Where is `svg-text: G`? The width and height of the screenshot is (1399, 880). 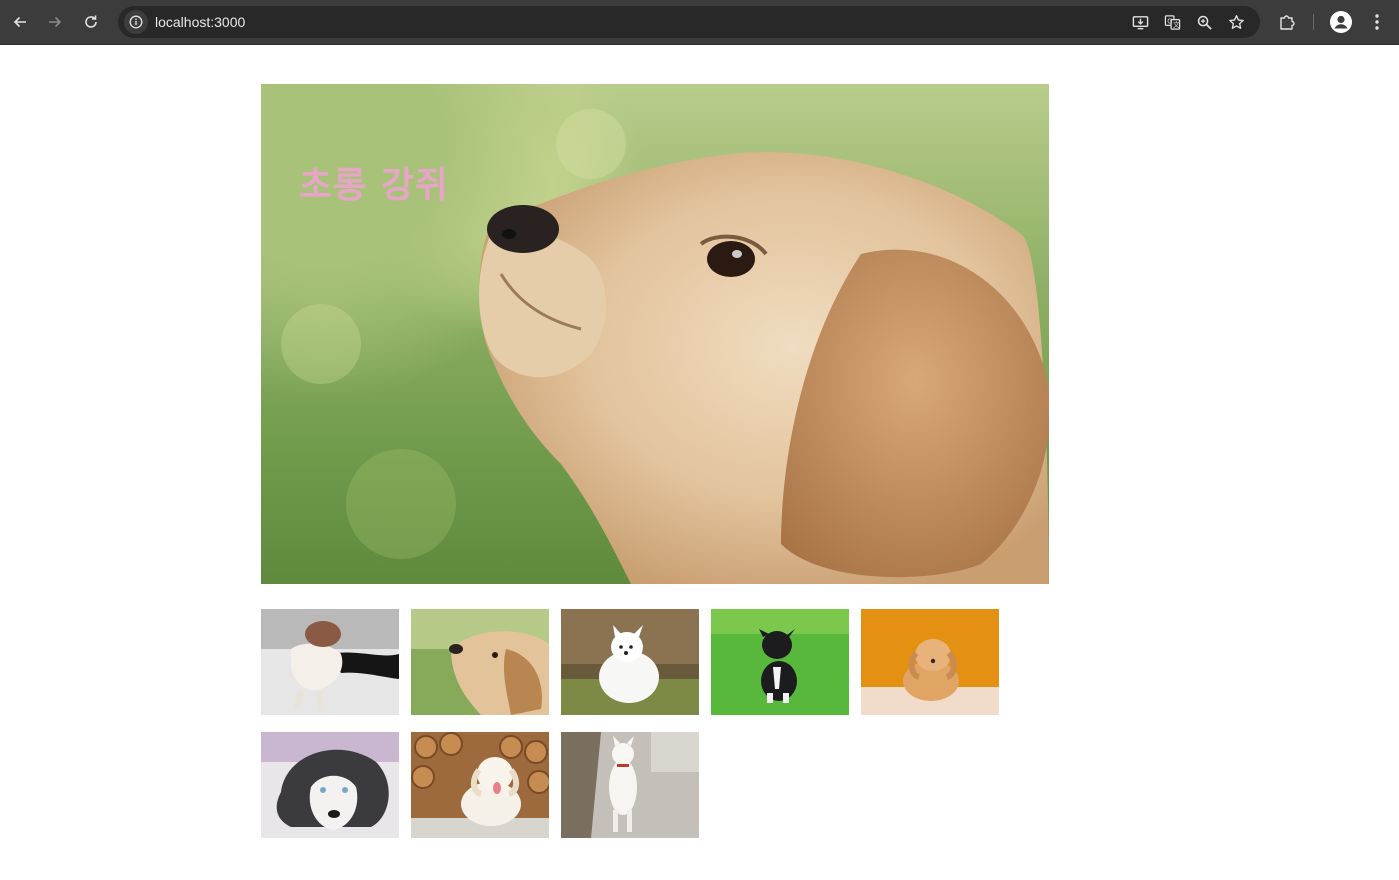
svg-text: G is located at coordinates (1169, 21).